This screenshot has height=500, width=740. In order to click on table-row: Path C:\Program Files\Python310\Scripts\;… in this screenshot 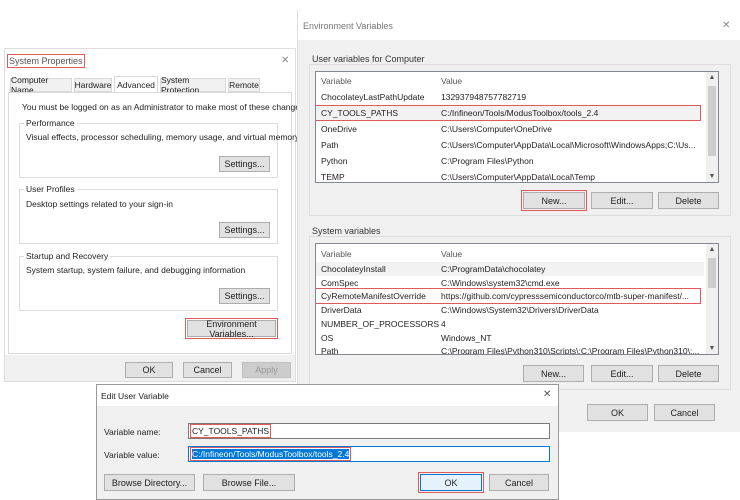, I will do `click(510, 349)`.